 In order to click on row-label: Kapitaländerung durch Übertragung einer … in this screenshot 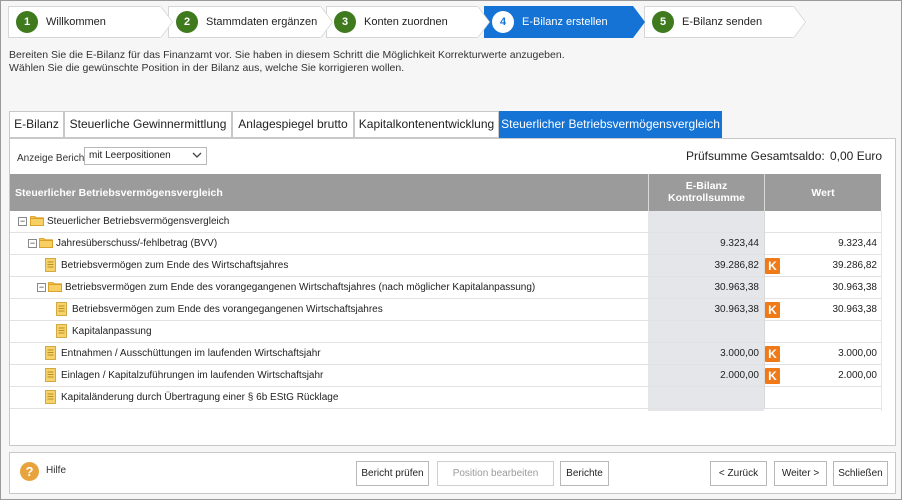, I will do `click(200, 397)`.